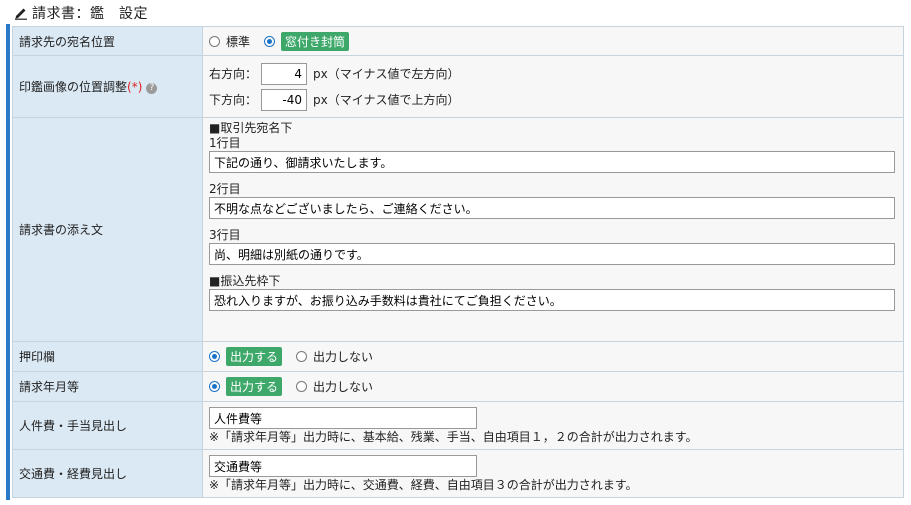 Image resolution: width=911 pixels, height=505 pixels. Describe the element at coordinates (107, 229) in the screenshot. I see `cover-text-label: 請求書の添え文` at that location.